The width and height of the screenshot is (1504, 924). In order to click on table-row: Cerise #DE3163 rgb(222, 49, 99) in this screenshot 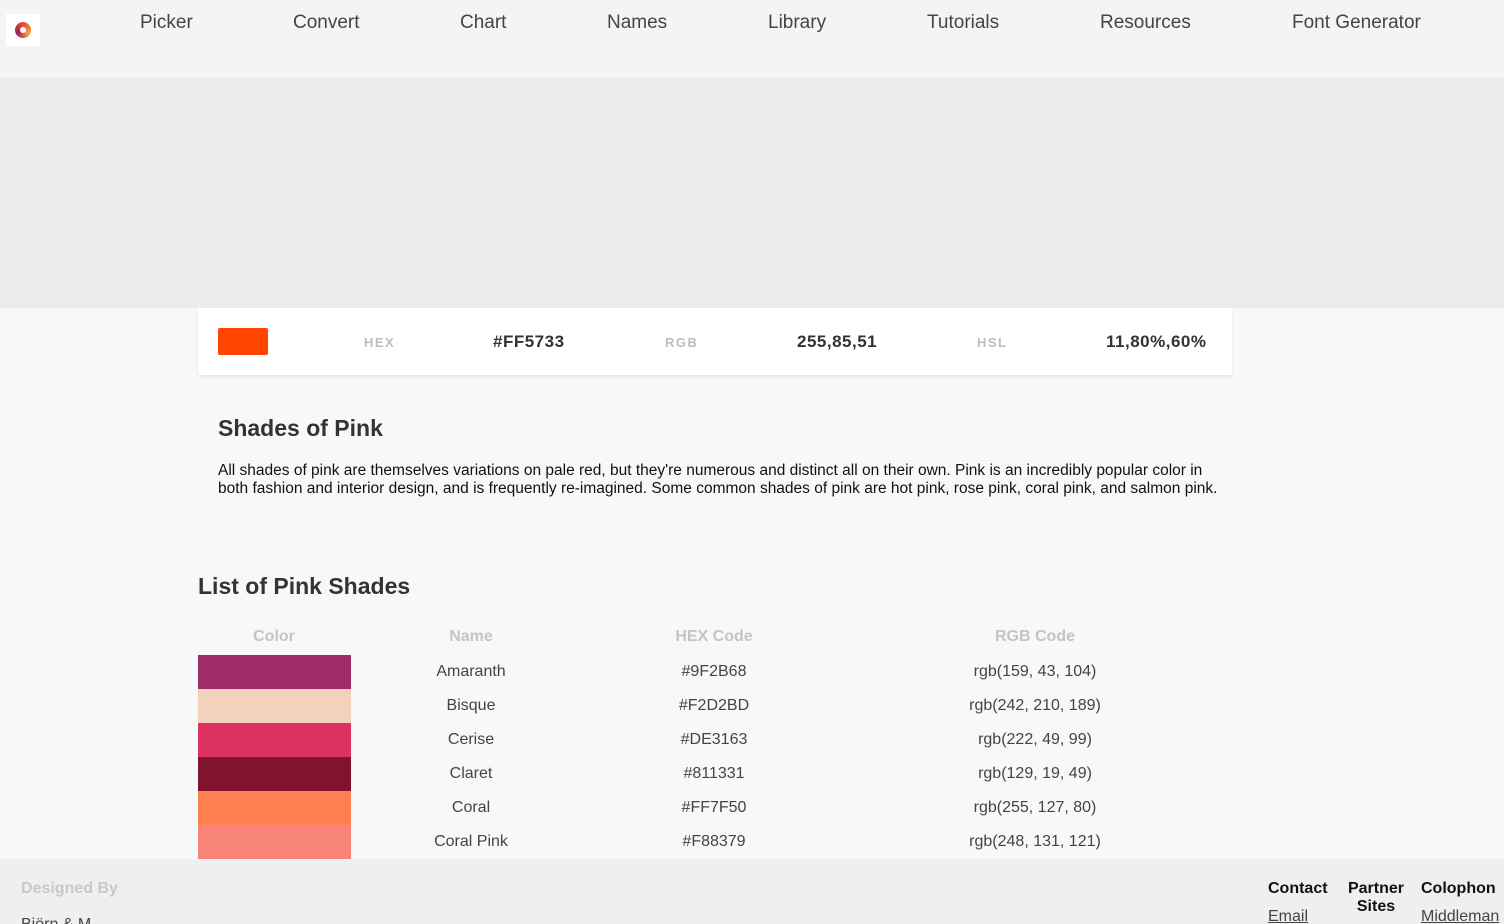, I will do `click(698, 740)`.